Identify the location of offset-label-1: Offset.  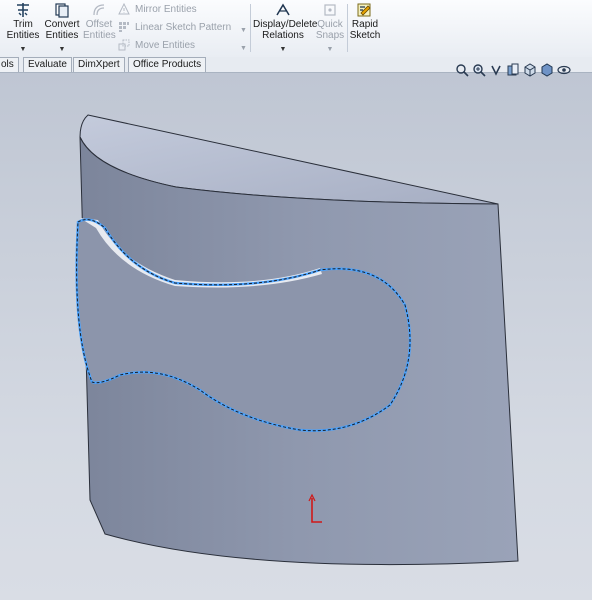
(99, 24).